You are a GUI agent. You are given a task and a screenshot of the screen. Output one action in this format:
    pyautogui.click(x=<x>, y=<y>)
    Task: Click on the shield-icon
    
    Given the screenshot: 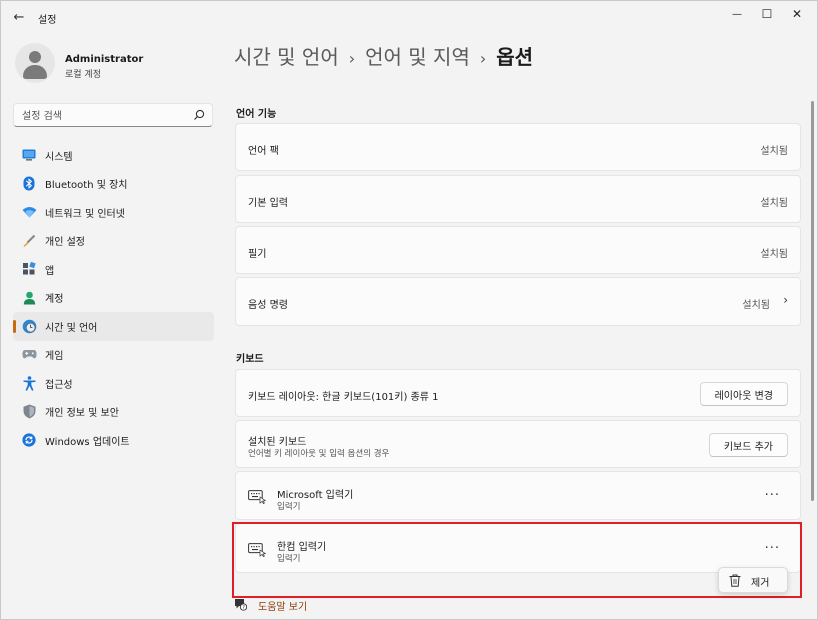 What is the action you would take?
    pyautogui.click(x=29, y=412)
    